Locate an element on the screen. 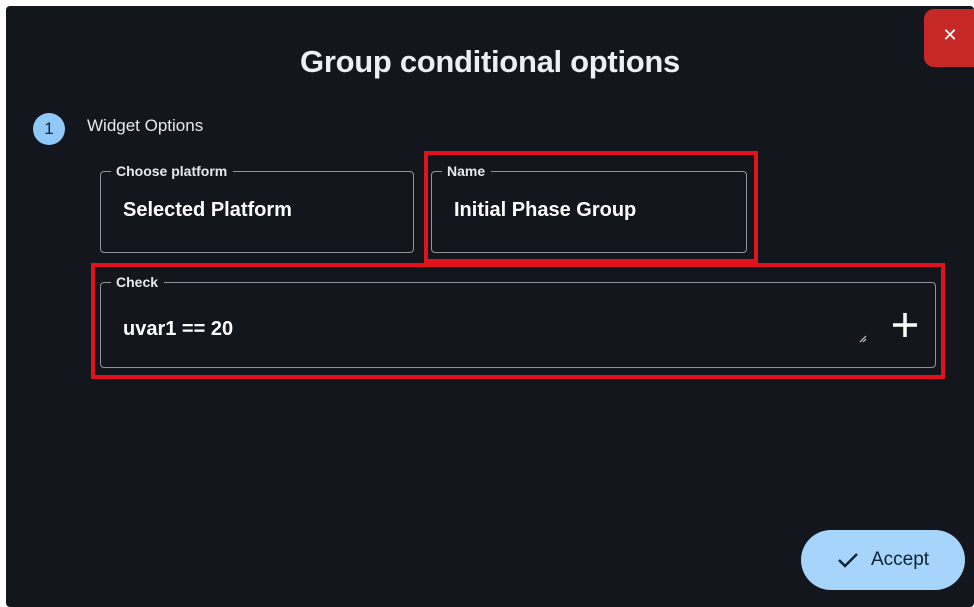 The height and width of the screenshot is (607, 974). close-button: ✕ is located at coordinates (949, 38).